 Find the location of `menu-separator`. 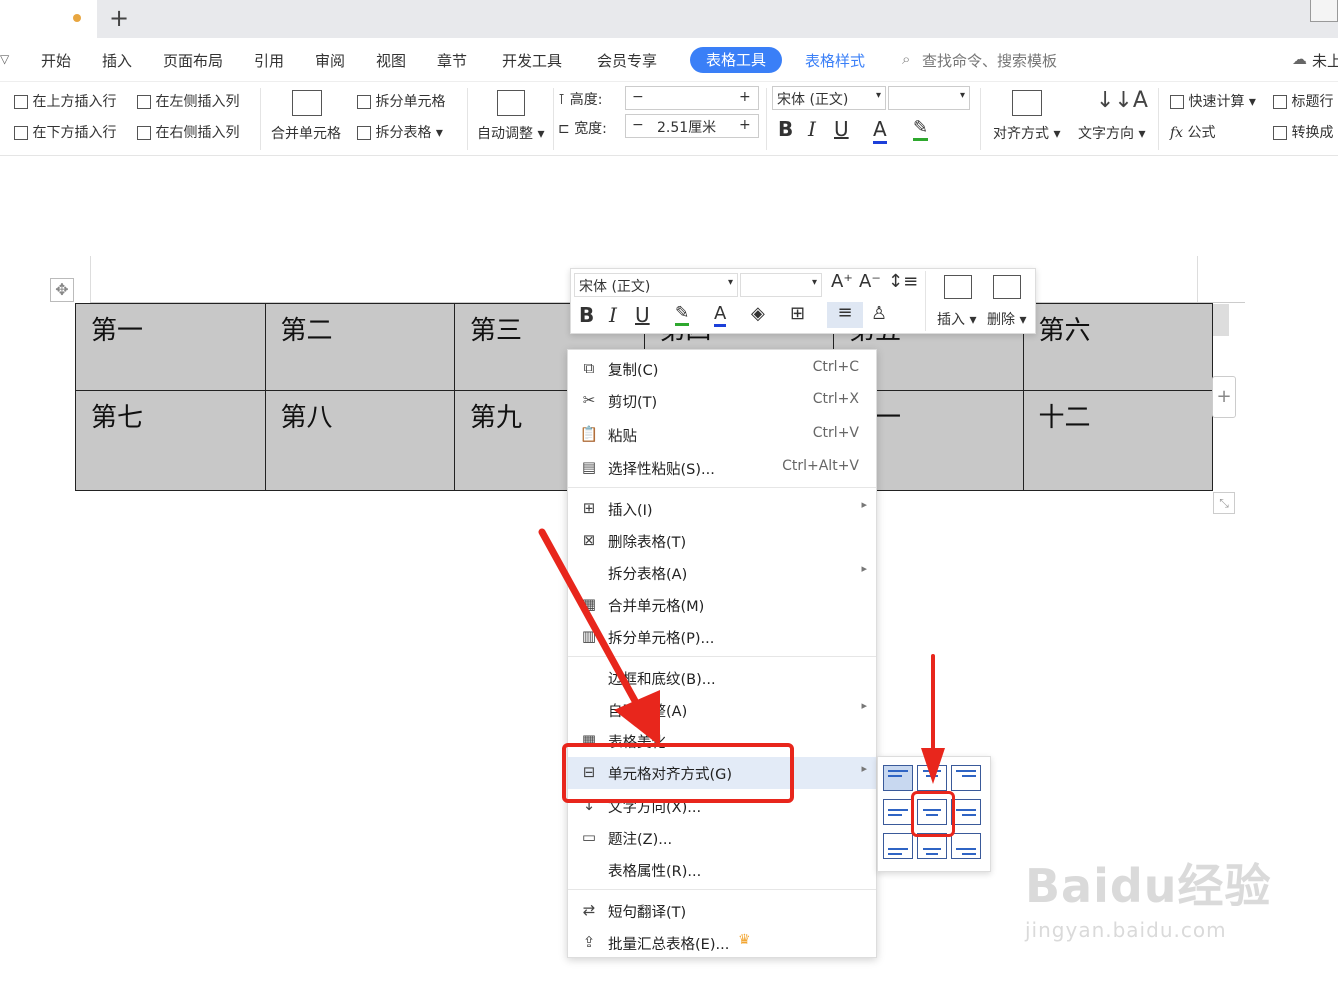

menu-separator is located at coordinates (722, 487).